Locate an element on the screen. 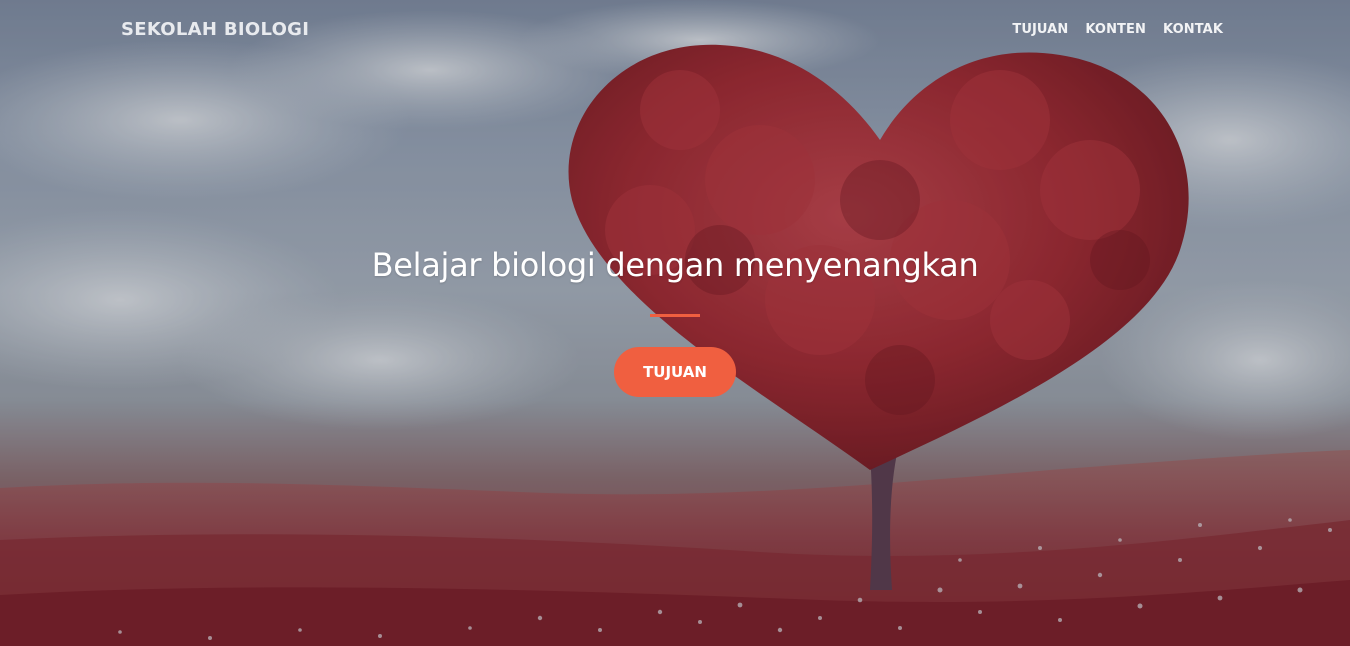  nav-link-tujuan: TUJUAN is located at coordinates (1040, 29).